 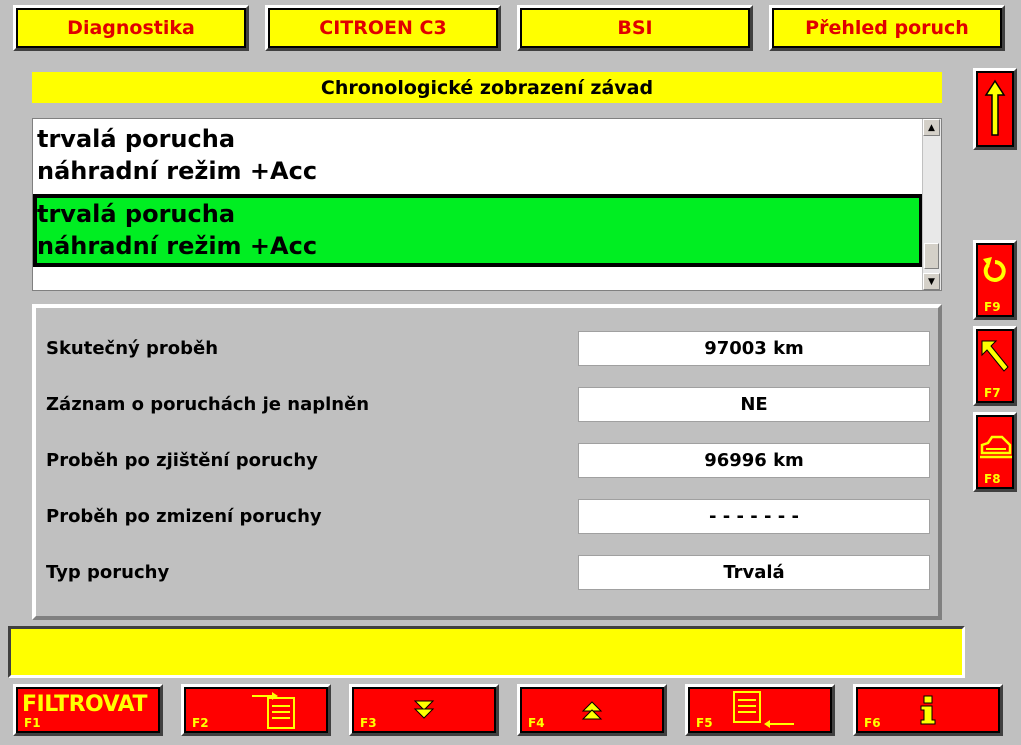 I want to click on tab-label: Přehled poruch, so click(x=887, y=28).